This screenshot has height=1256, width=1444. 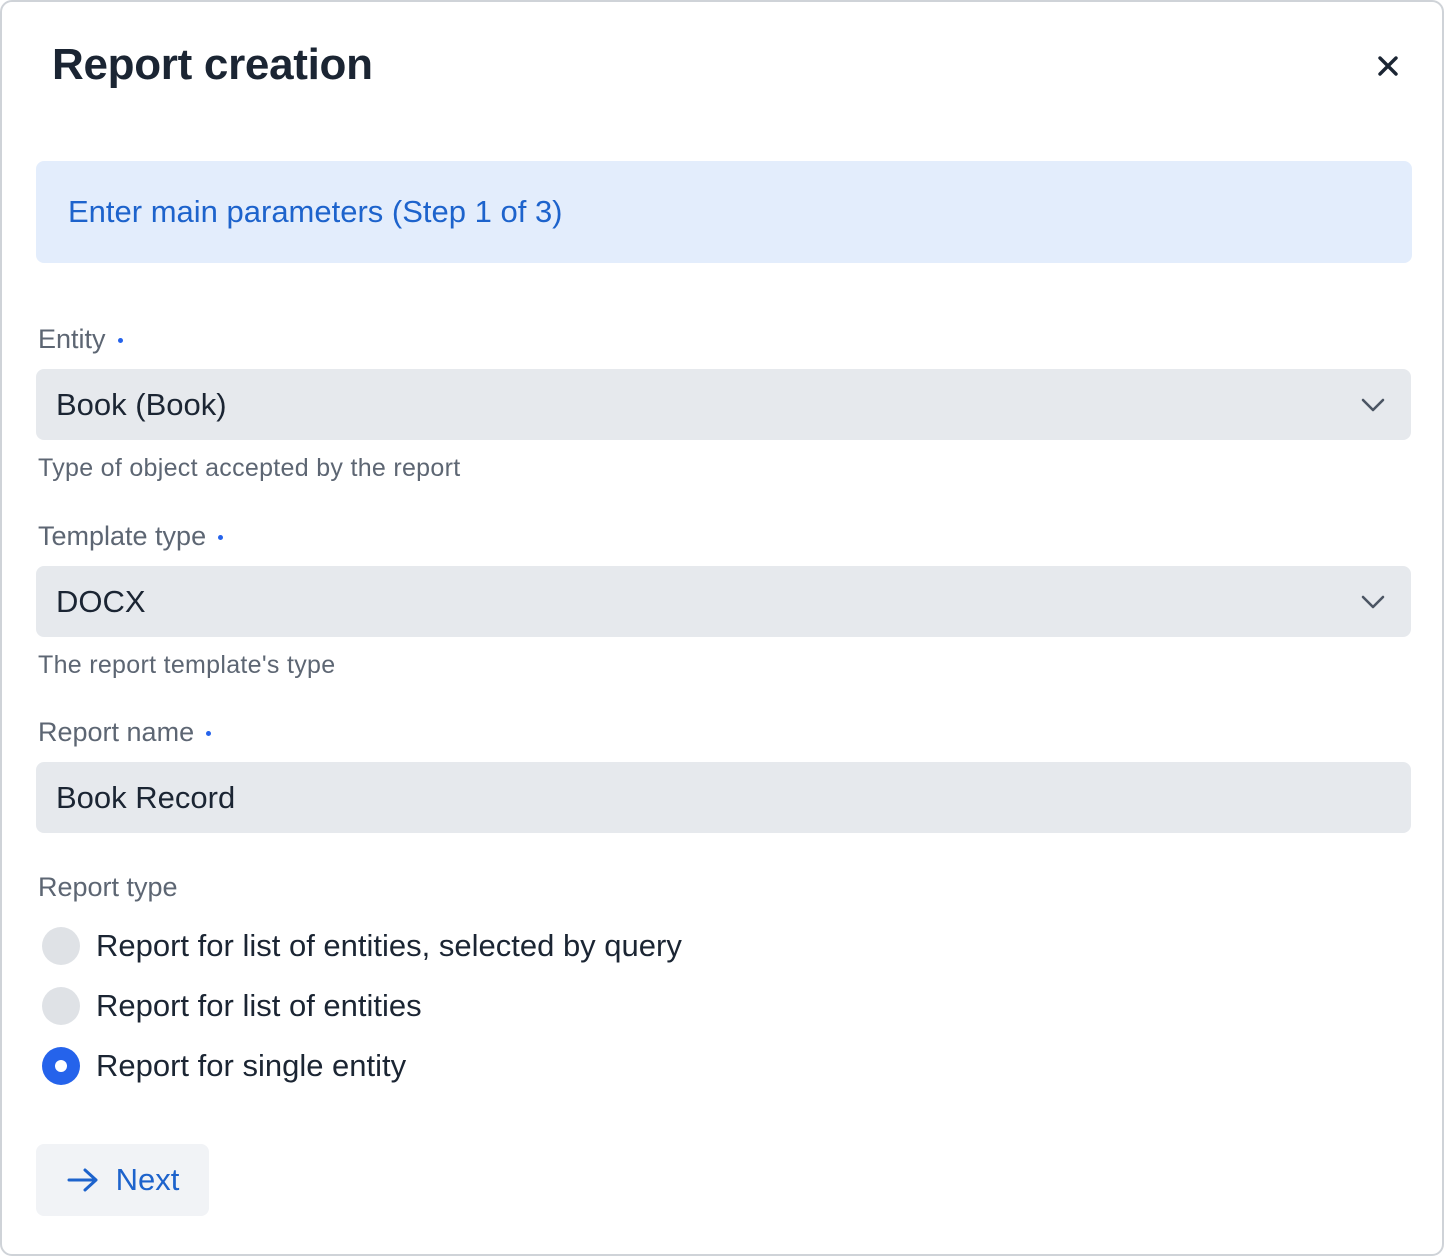 I want to click on report-name-input, so click(x=721, y=797).